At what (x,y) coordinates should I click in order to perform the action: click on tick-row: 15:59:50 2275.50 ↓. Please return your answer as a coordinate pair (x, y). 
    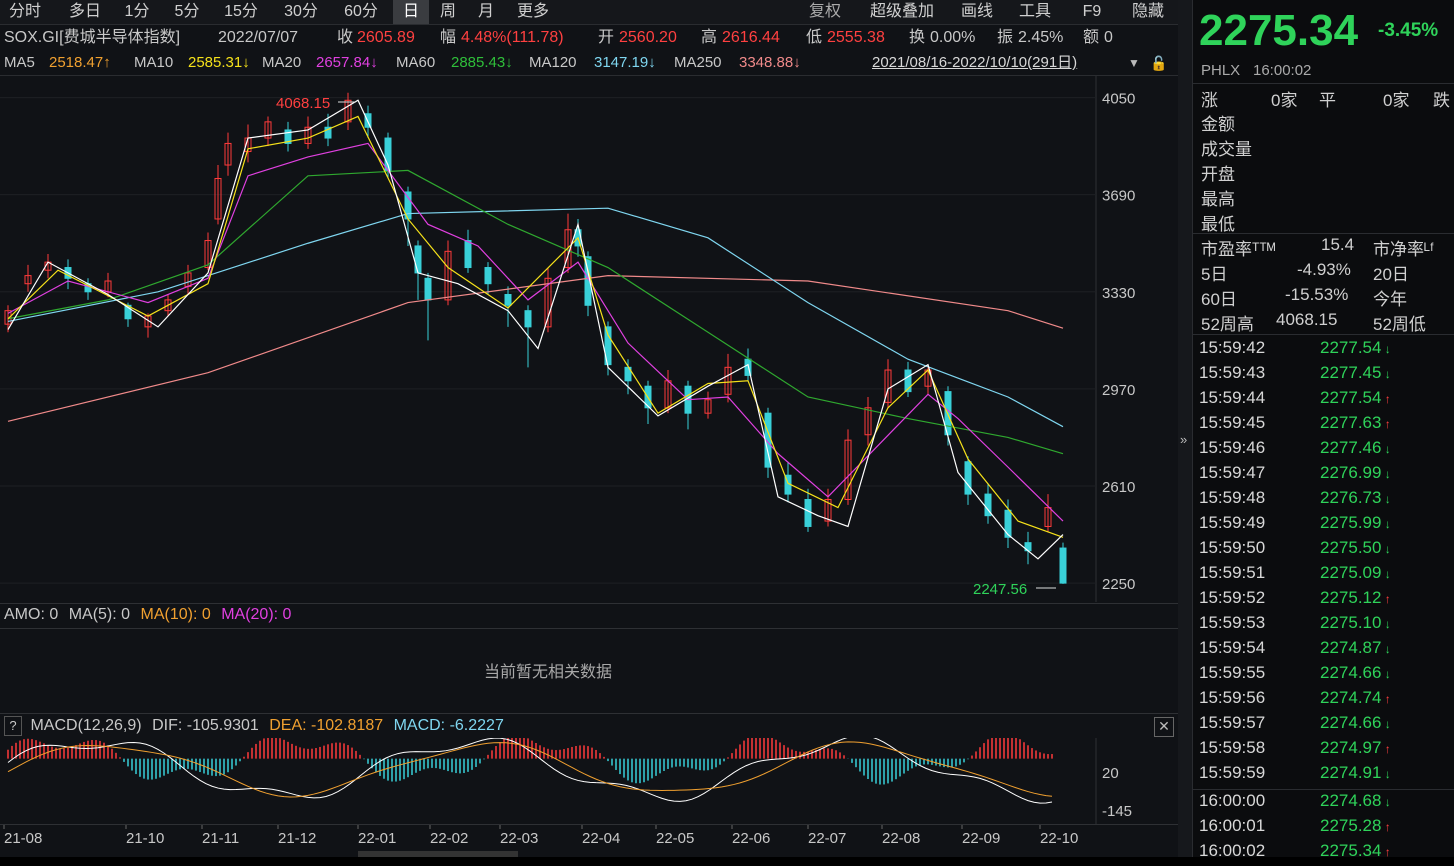
    Looking at the image, I should click on (1323, 550).